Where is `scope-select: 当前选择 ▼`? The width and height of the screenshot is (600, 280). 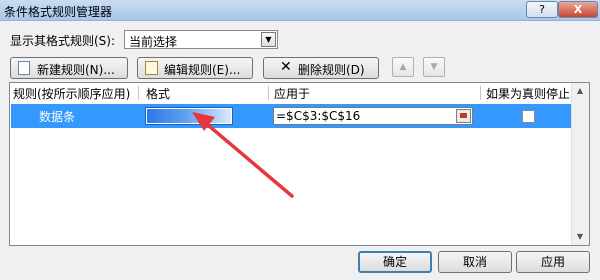
scope-select: 当前选择 ▼ is located at coordinates (201, 39).